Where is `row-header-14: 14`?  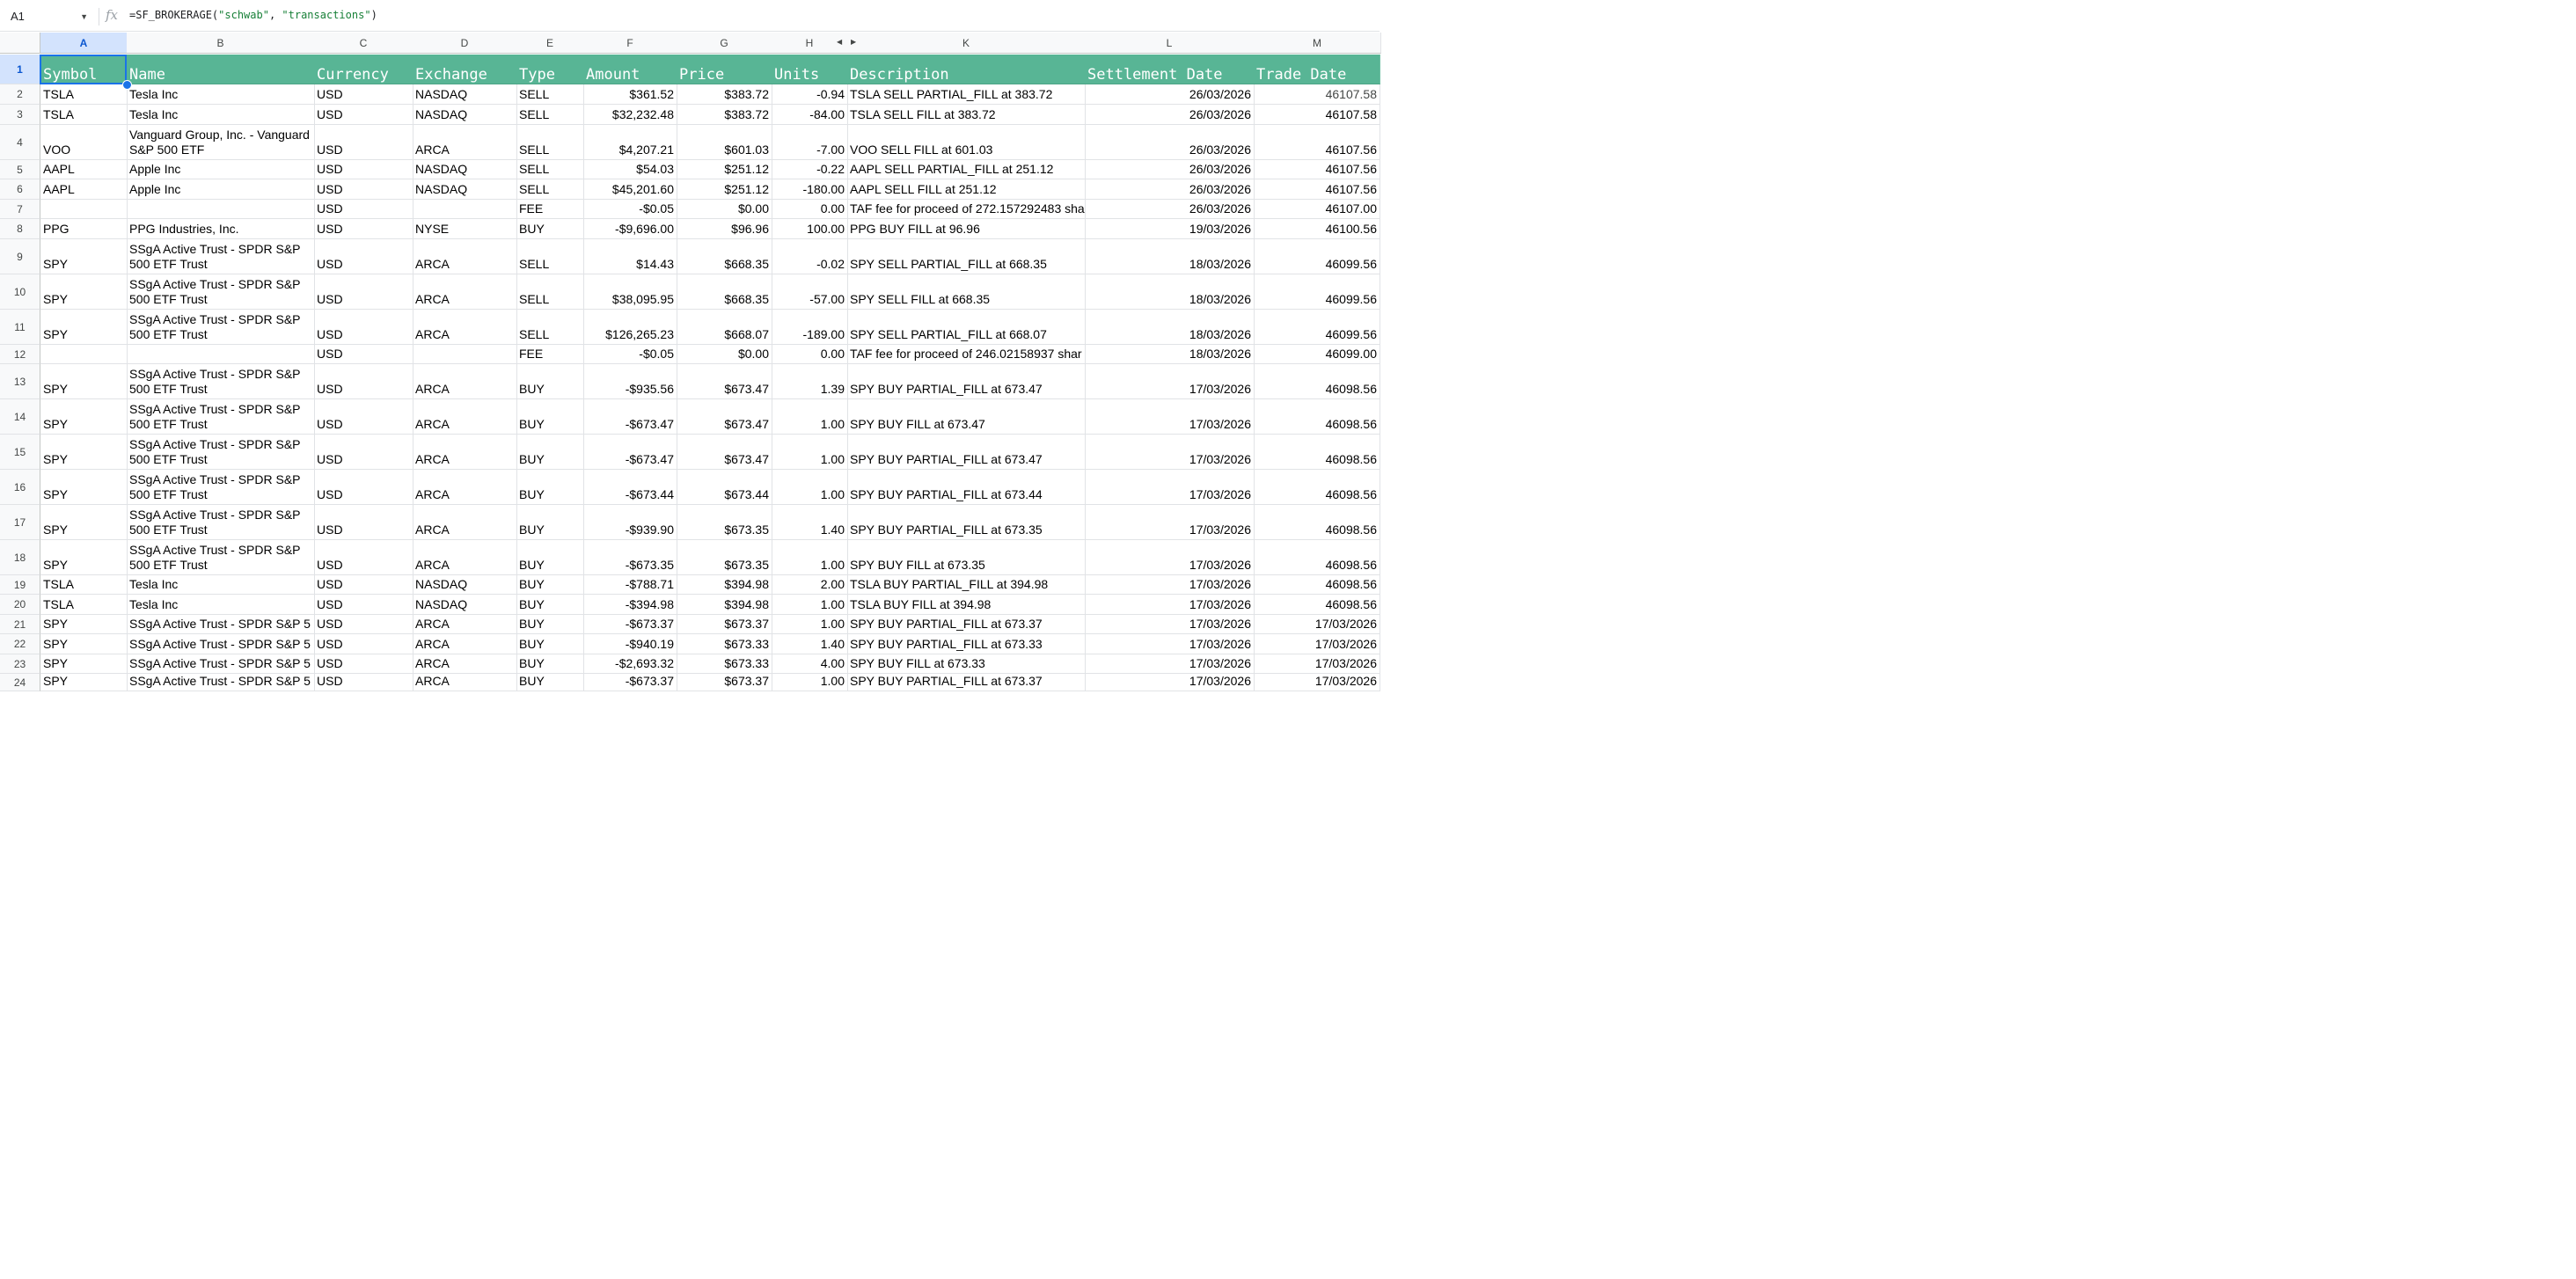
row-header-14: 14 is located at coordinates (20, 417).